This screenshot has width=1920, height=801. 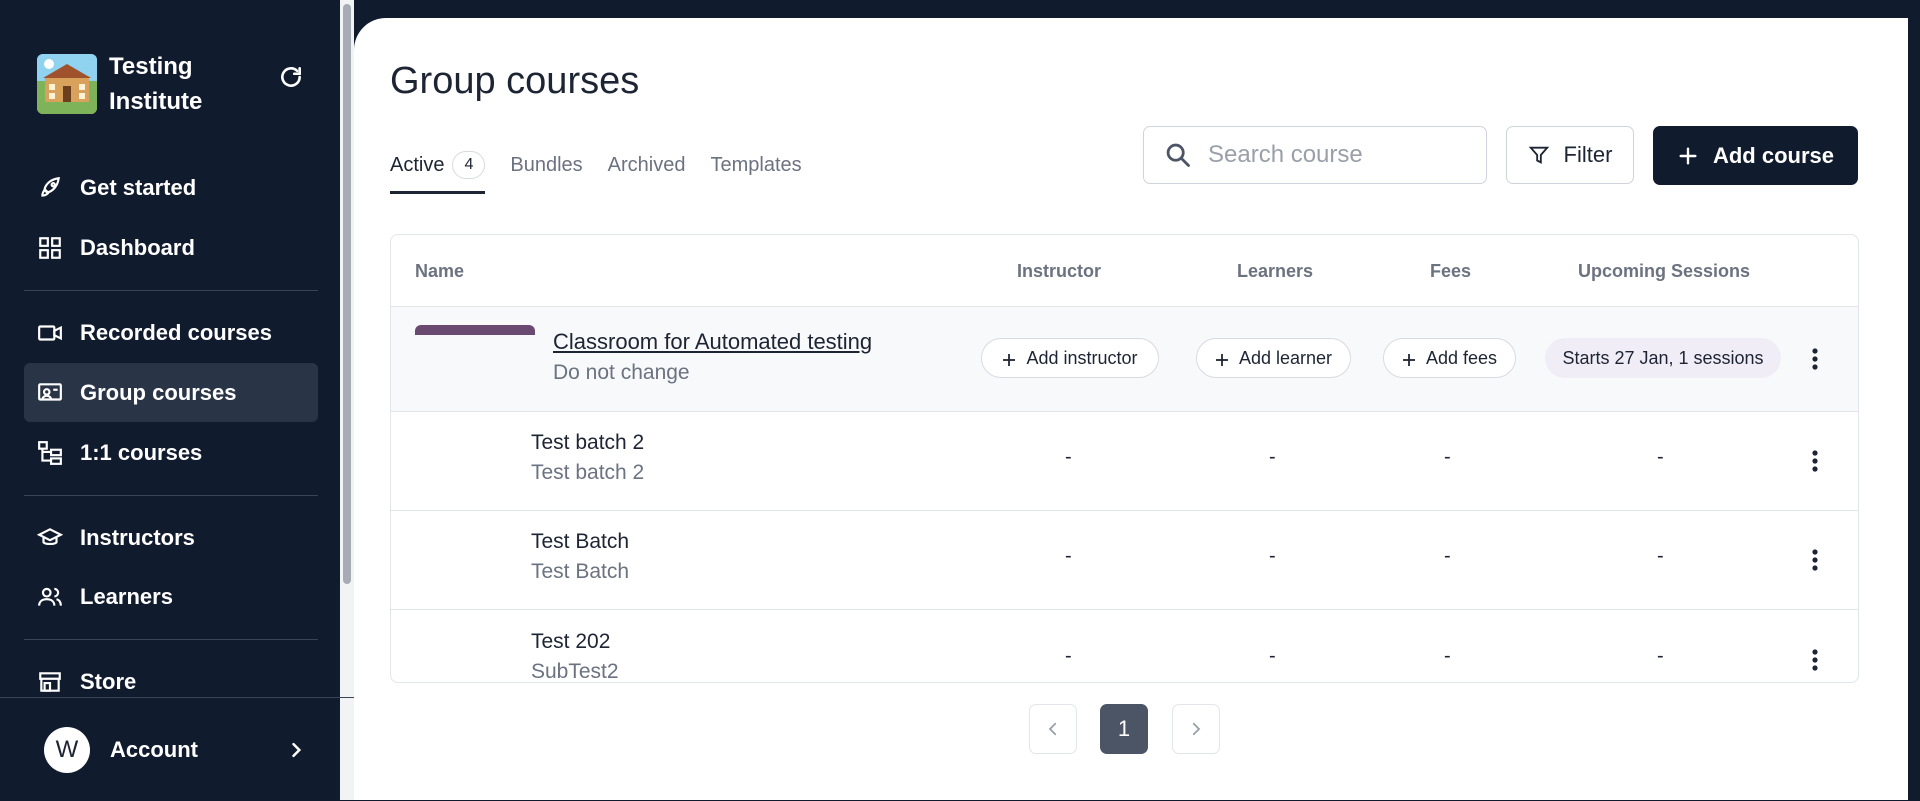 I want to click on column-header-instructor: Instructor, so click(x=1059, y=271).